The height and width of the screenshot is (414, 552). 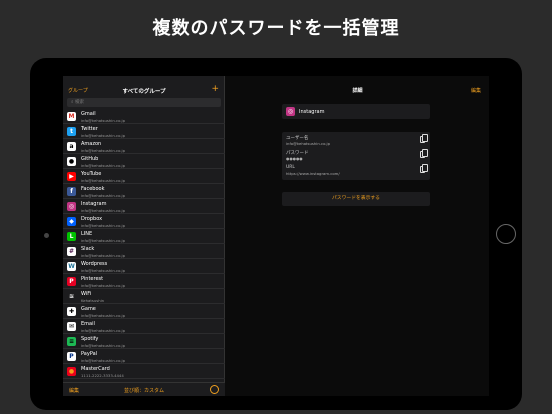 I want to click on twitter-icon: t, so click(x=71, y=131).